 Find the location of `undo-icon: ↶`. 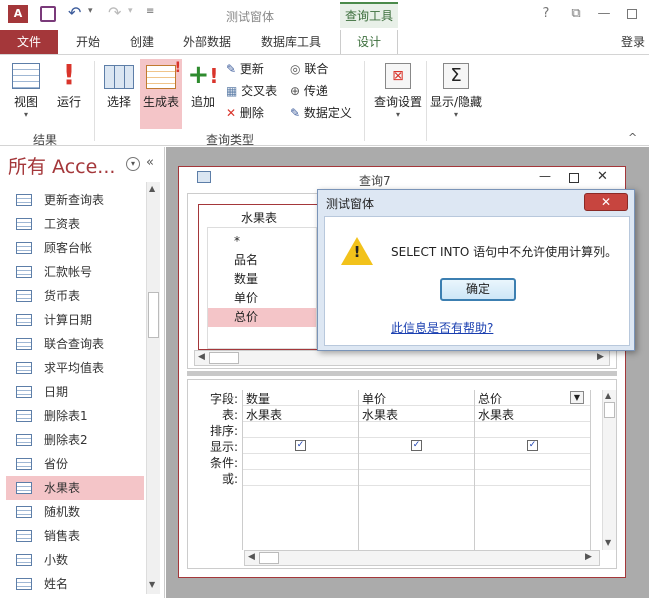

undo-icon: ↶ is located at coordinates (74, 12).